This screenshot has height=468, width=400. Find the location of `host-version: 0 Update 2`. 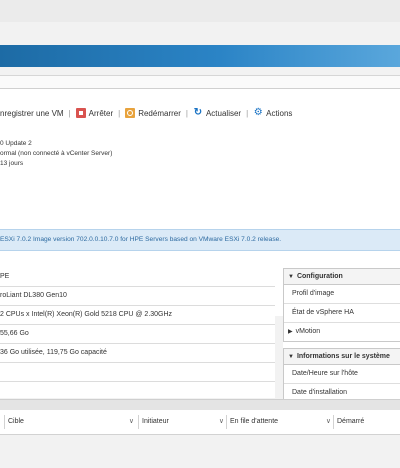

host-version: 0 Update 2 is located at coordinates (16, 143).